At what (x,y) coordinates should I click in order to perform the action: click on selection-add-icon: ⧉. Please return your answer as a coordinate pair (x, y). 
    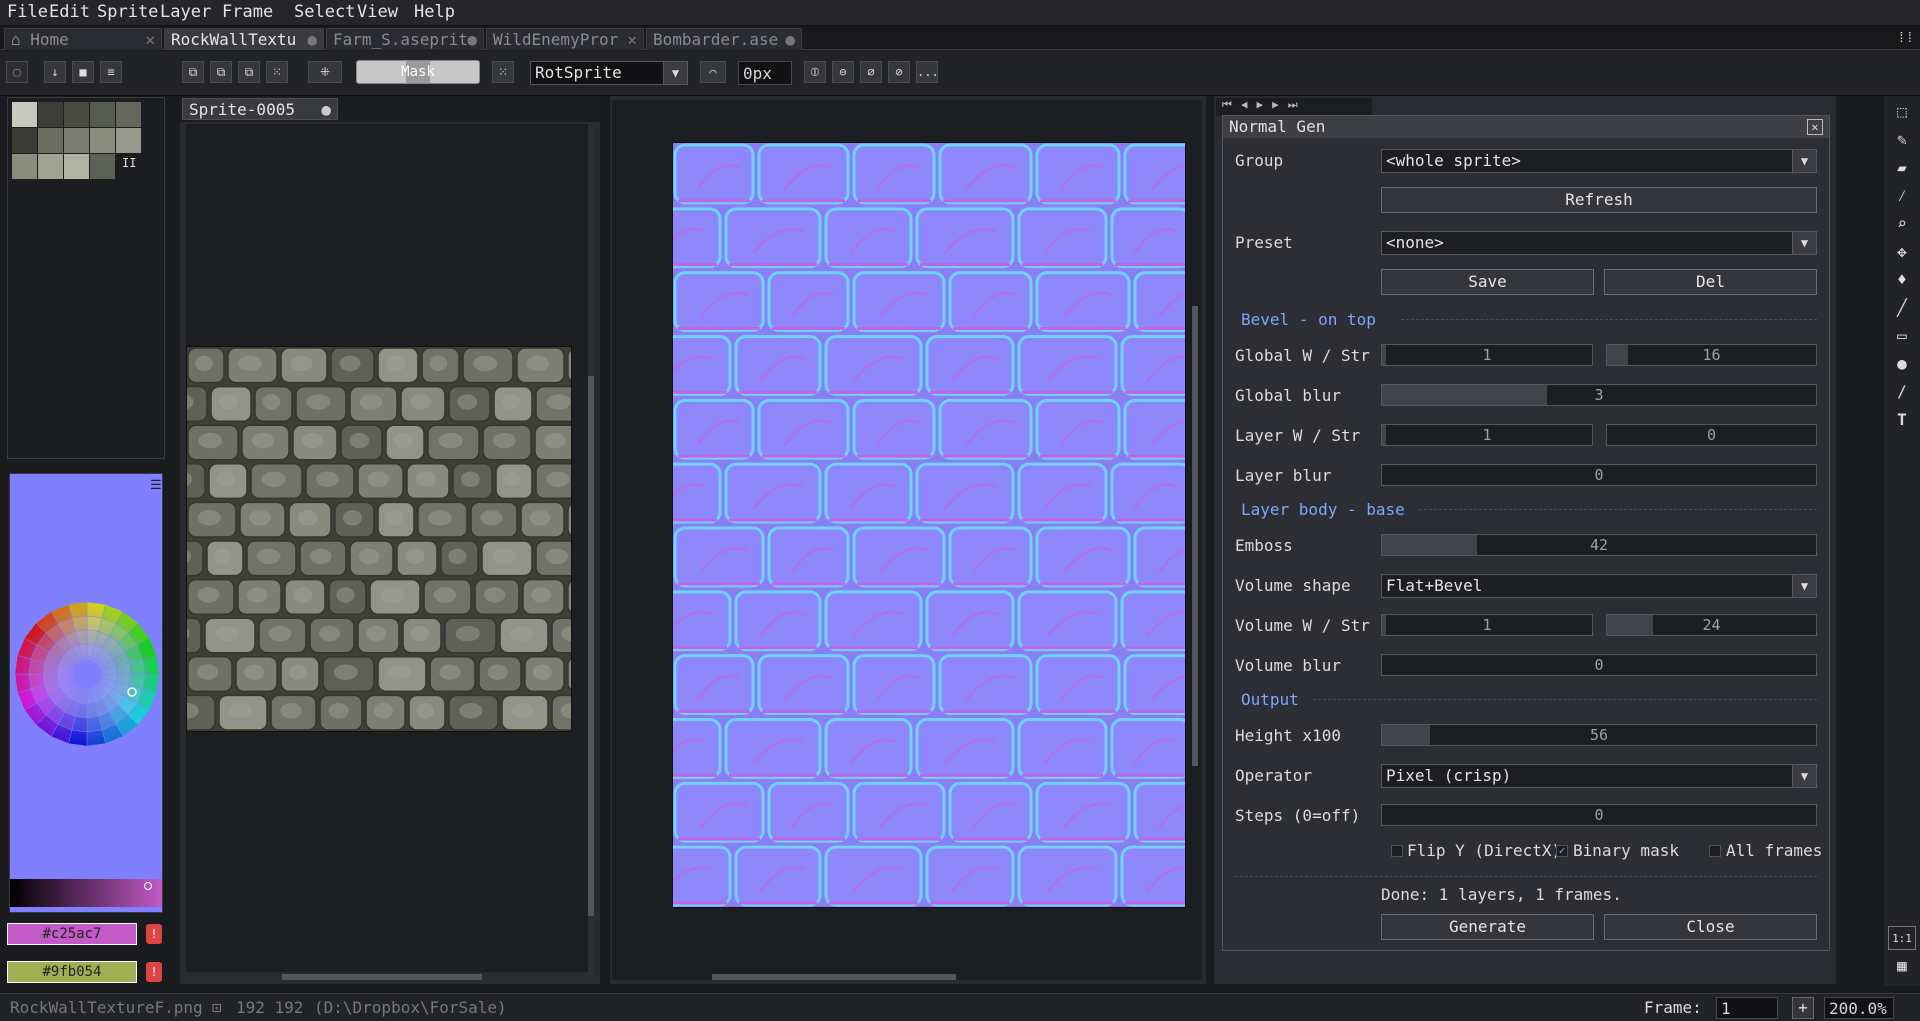
    Looking at the image, I should click on (221, 72).